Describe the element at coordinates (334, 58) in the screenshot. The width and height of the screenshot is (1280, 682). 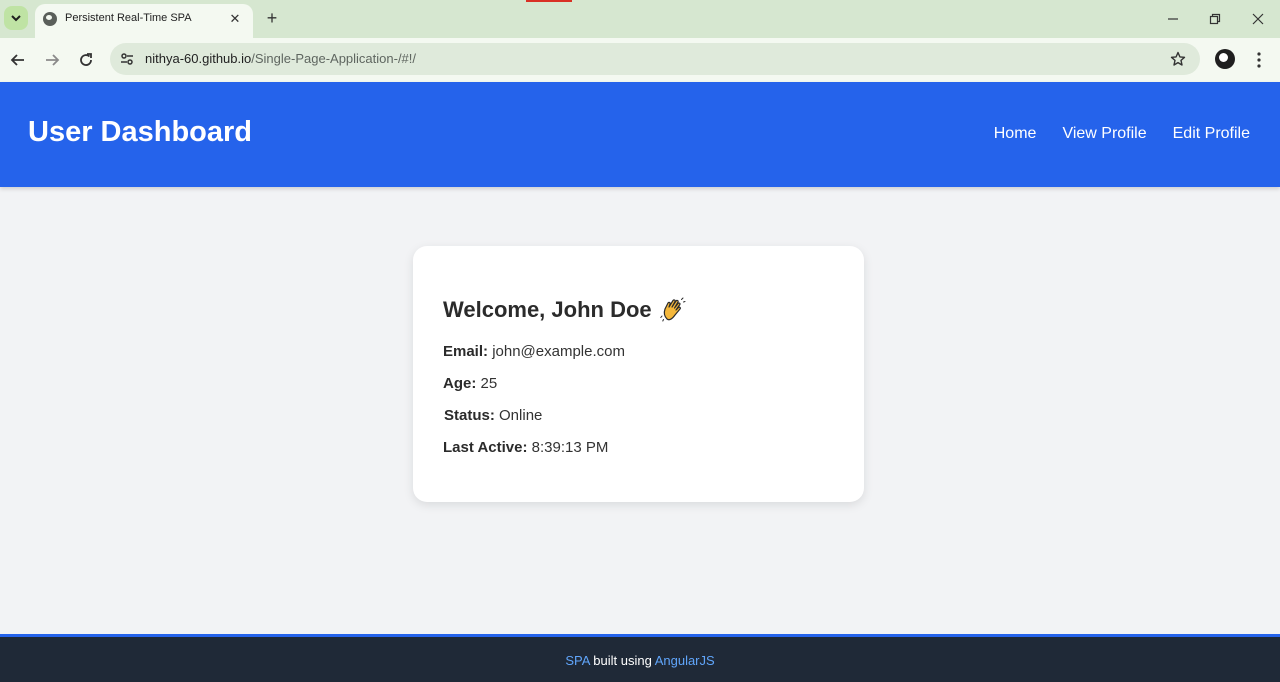
I see `url-path: /Single-Page-Application-/#!/` at that location.